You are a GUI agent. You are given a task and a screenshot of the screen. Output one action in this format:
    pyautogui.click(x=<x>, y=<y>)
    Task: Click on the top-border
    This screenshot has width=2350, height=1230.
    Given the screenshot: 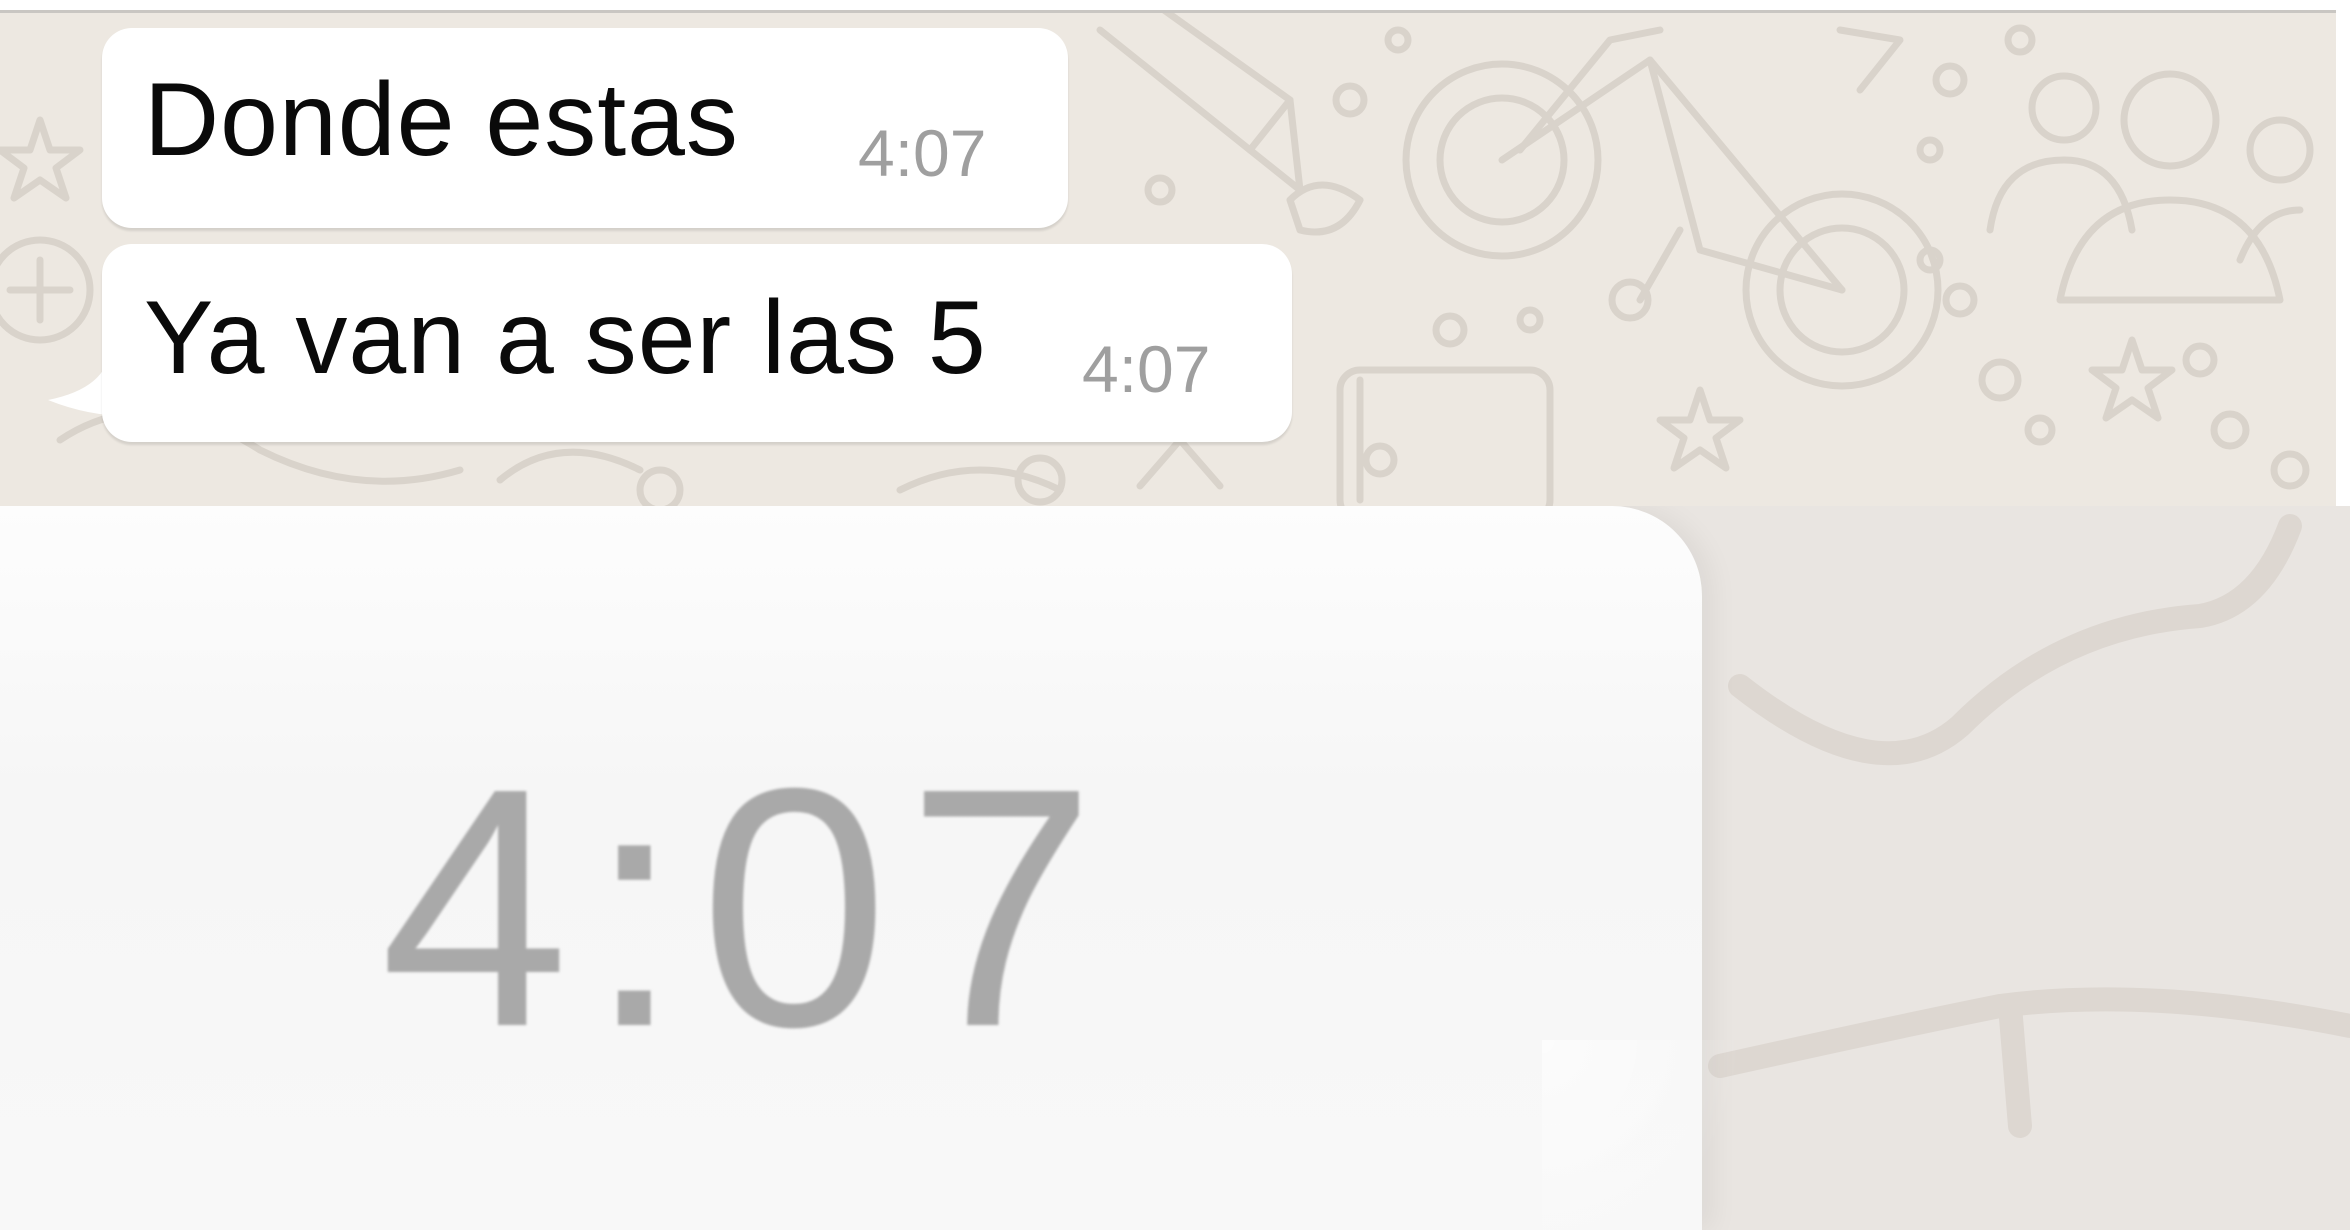 What is the action you would take?
    pyautogui.click(x=1175, y=6)
    